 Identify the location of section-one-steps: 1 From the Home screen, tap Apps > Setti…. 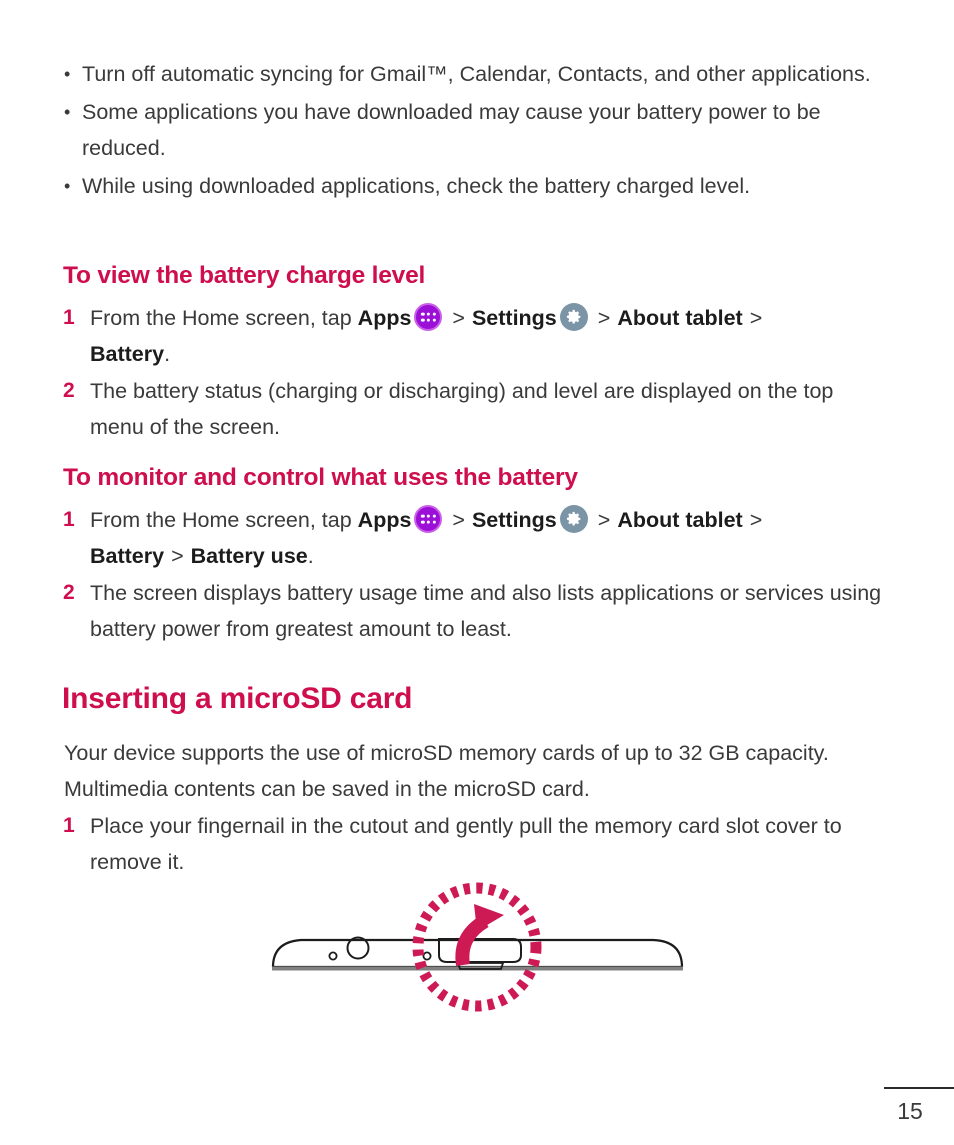
(478, 373).